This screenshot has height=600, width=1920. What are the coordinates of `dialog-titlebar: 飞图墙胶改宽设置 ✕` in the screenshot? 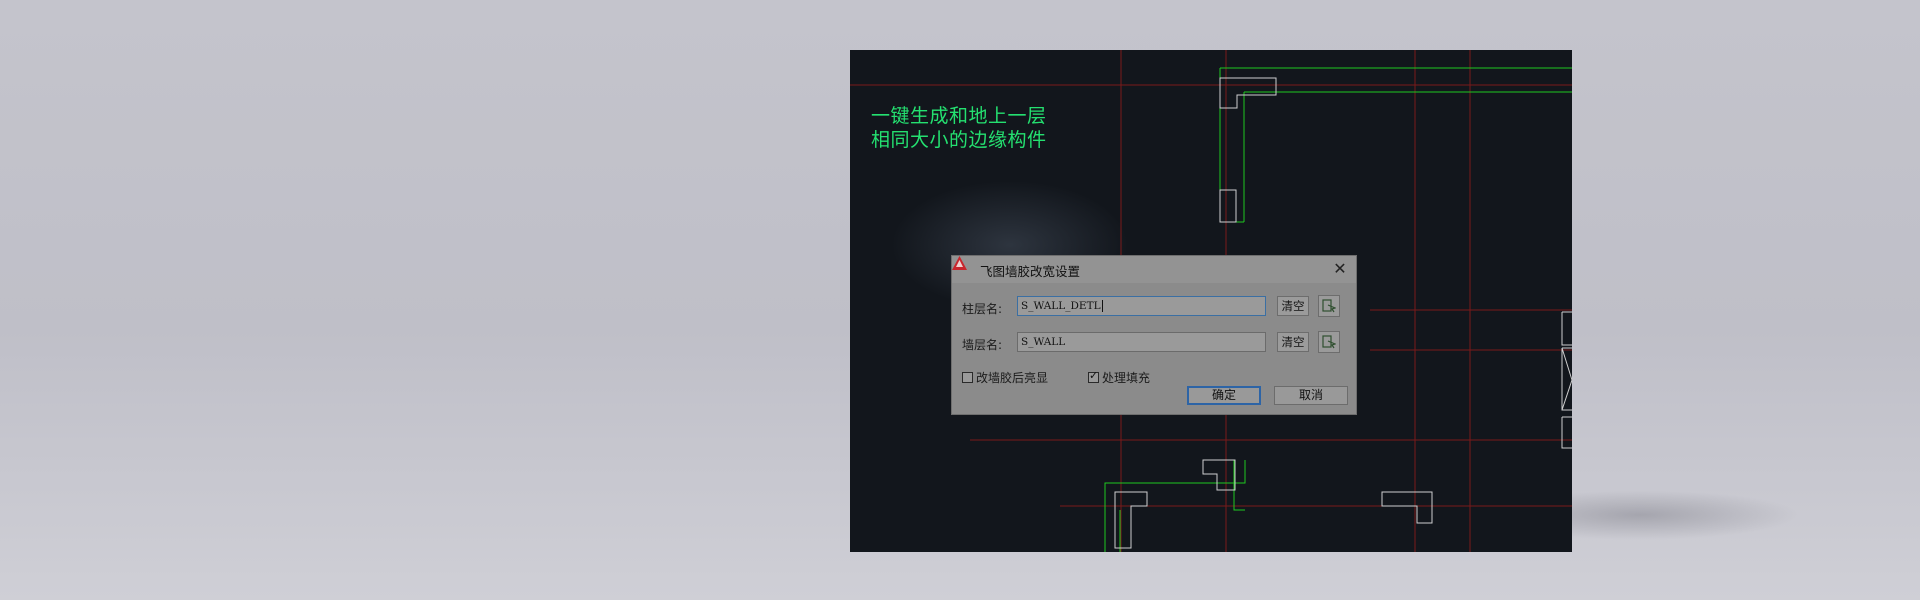 It's located at (1154, 269).